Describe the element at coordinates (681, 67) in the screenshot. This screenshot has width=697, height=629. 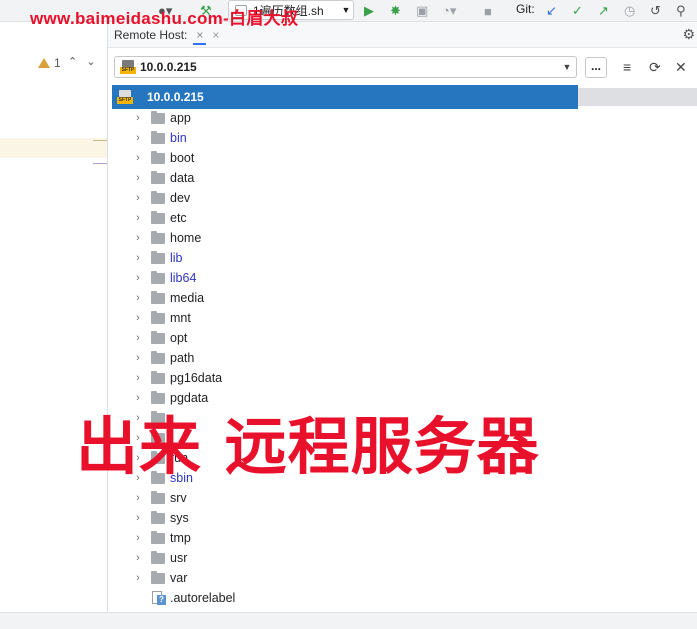
I see `close-icon: ✕` at that location.